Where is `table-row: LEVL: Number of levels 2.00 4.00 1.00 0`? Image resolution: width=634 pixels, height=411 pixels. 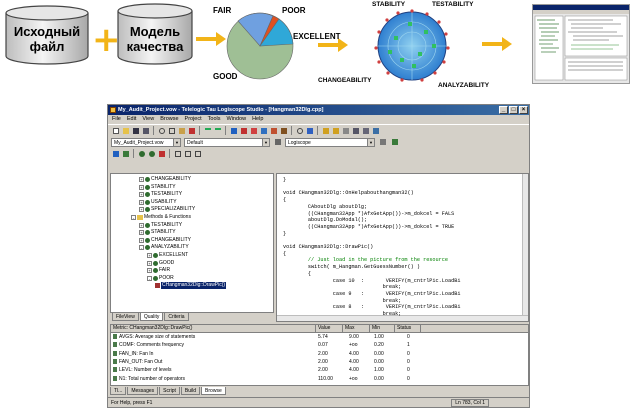
table-row: LEVL: Number of levels 2.00 4.00 1.00 0 is located at coordinates (319, 371).